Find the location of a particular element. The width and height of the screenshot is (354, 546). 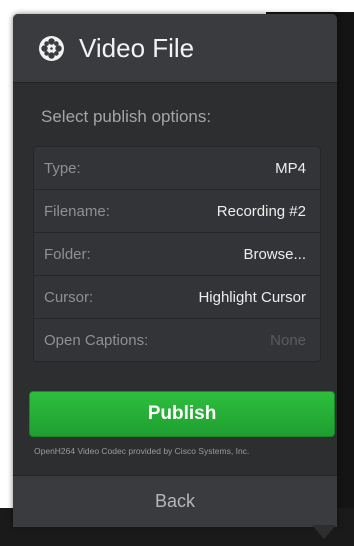

film-reel-icon is located at coordinates (51, 48).